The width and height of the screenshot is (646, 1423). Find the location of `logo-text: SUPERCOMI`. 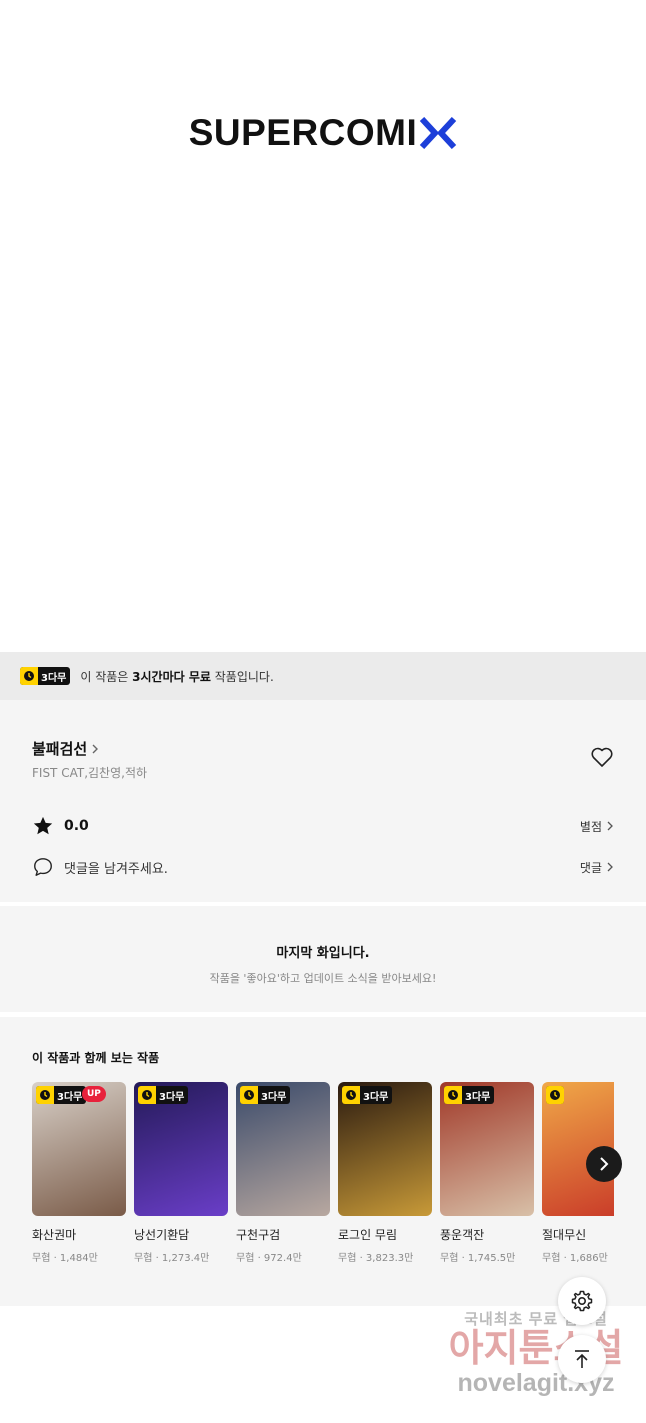

logo-text: SUPERCOMI is located at coordinates (303, 132).